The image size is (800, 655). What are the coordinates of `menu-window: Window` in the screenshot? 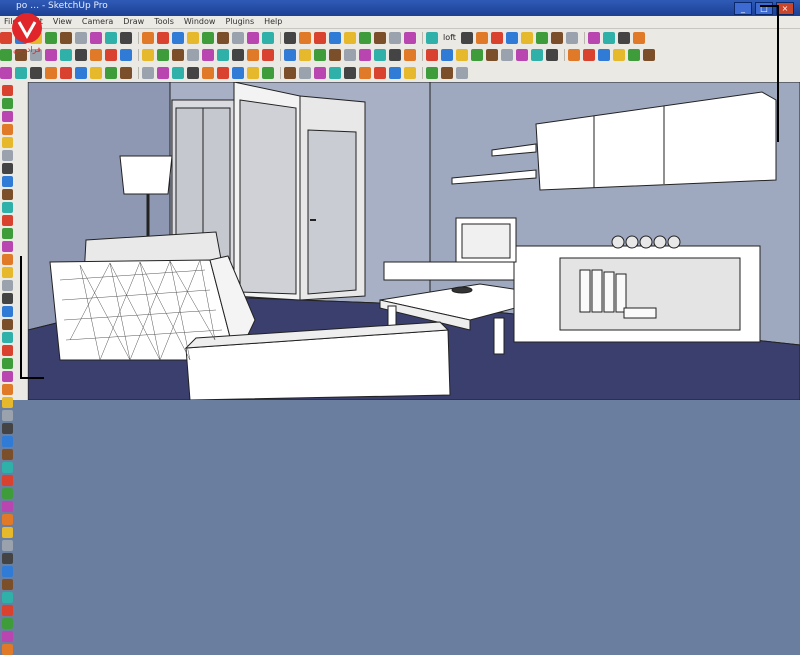 It's located at (200, 22).